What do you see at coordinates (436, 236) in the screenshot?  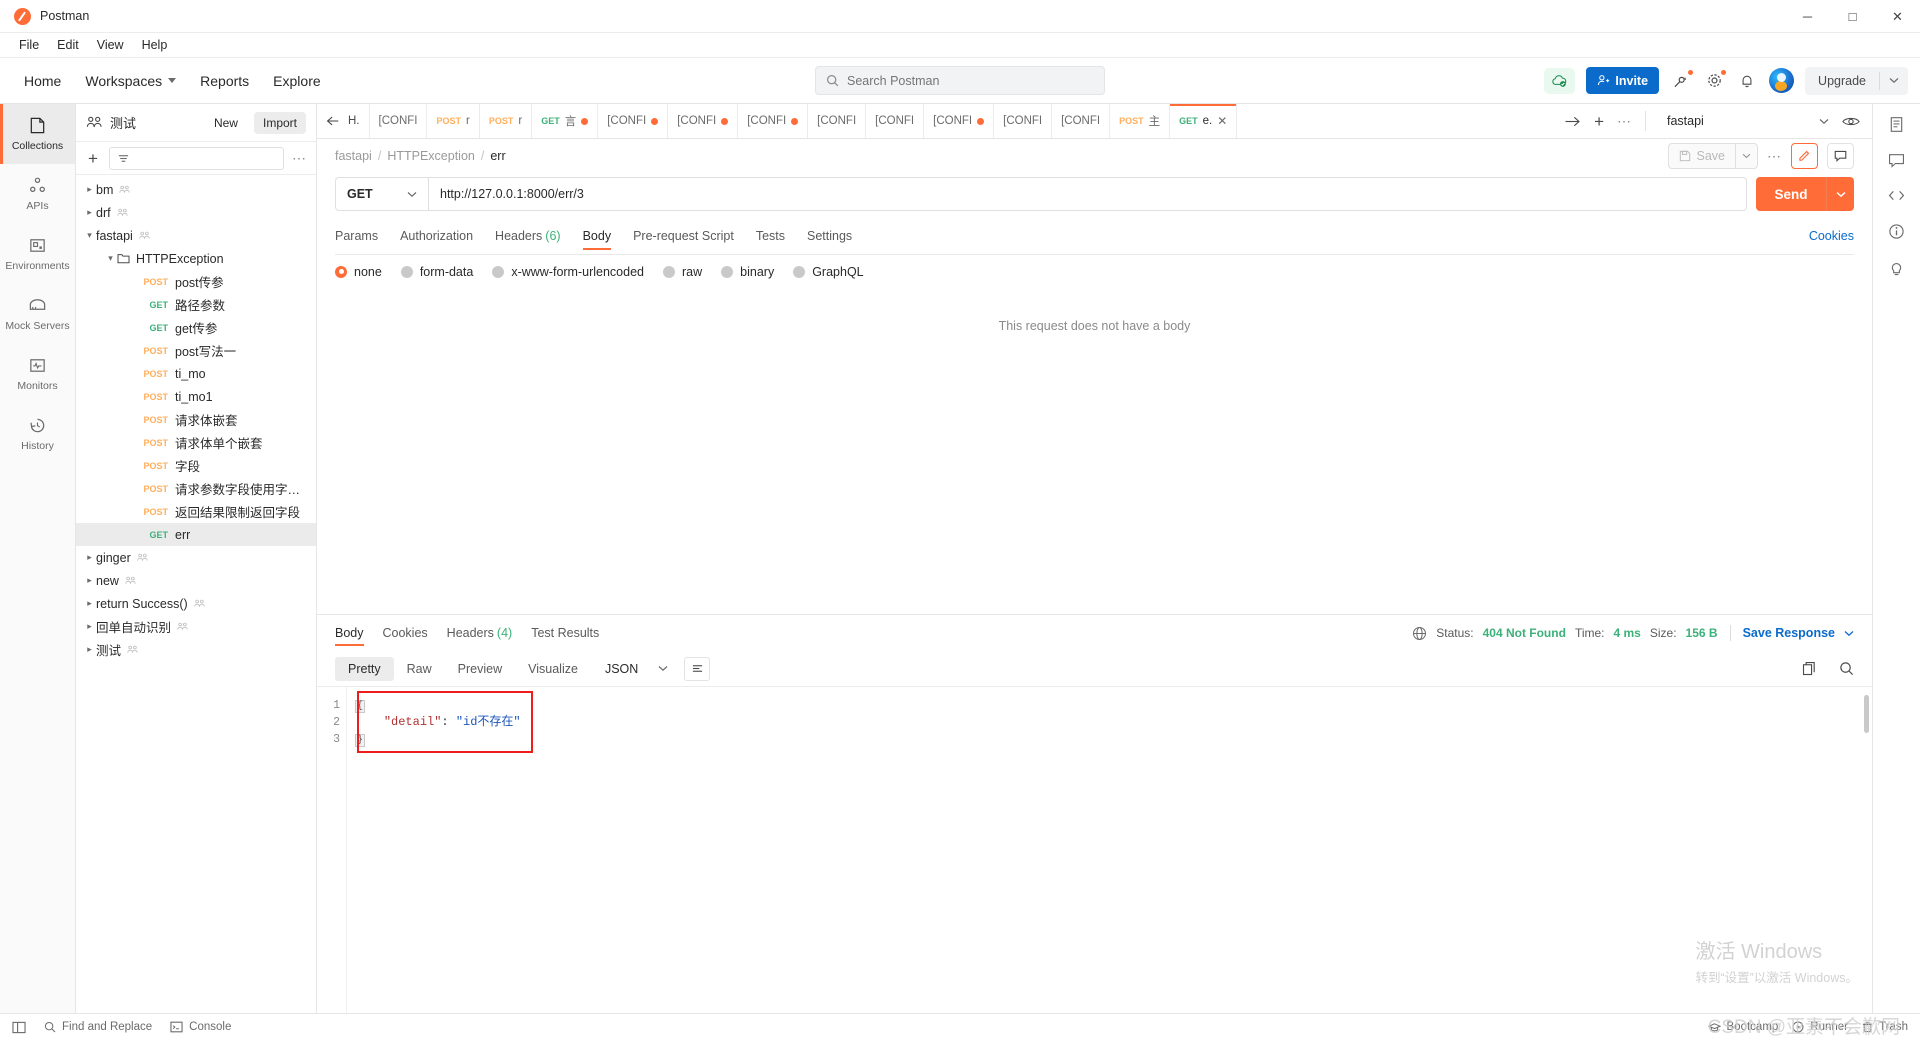 I see `request-tab-authorization: Authorization` at bounding box center [436, 236].